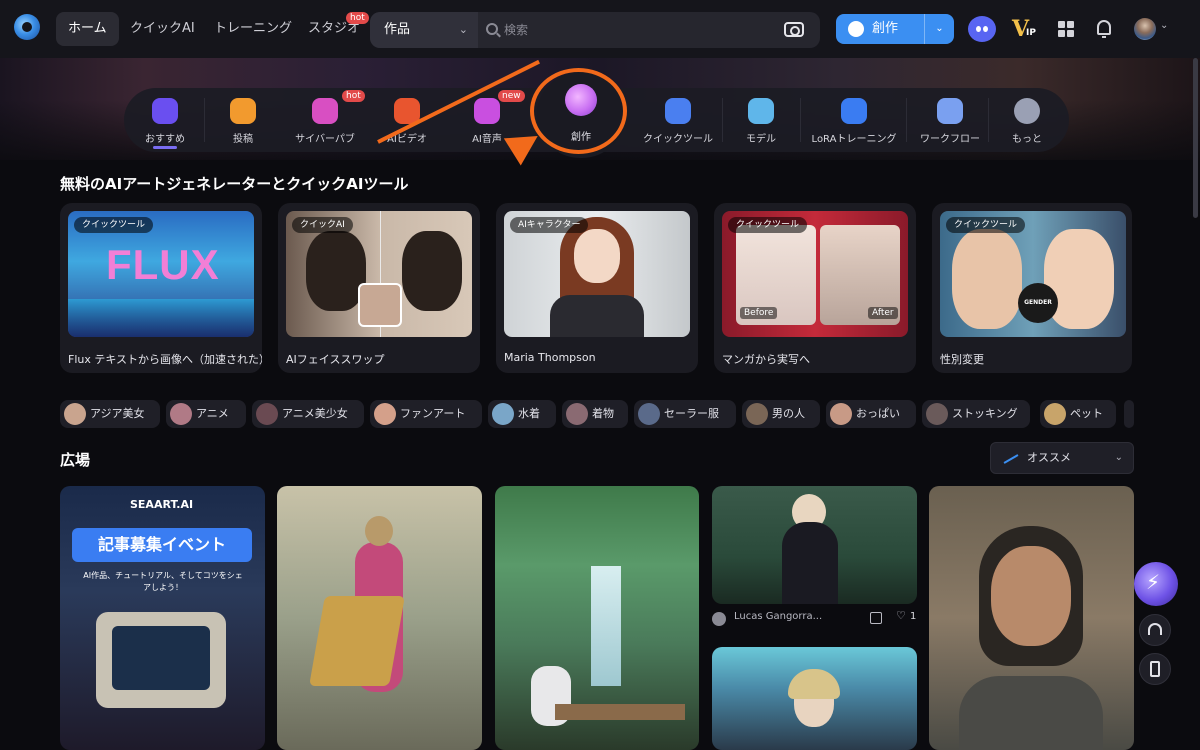  Describe the element at coordinates (962, 359) in the screenshot. I see `card-name: 性別変更` at that location.